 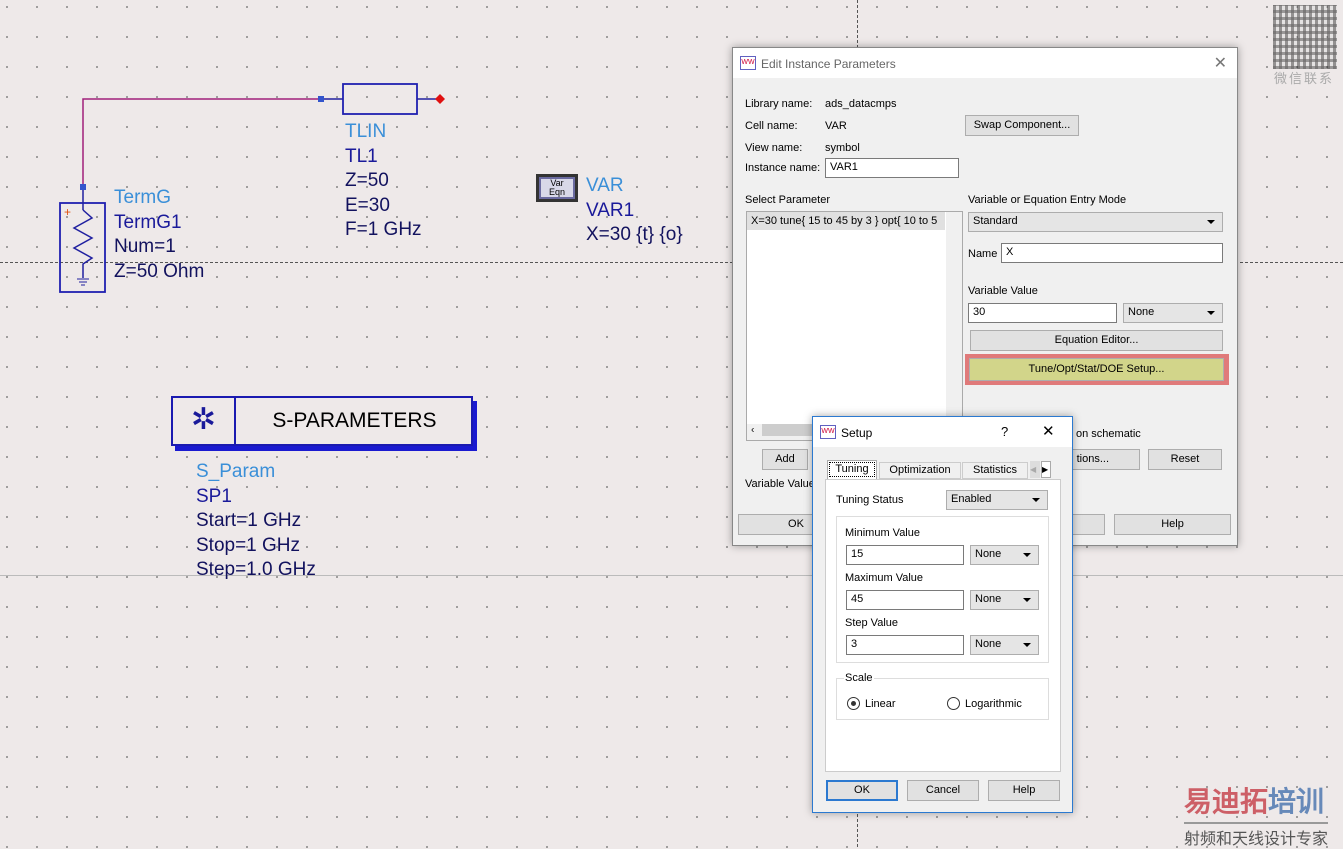 I want to click on library-value: ads_datacmps, so click(x=861, y=104).